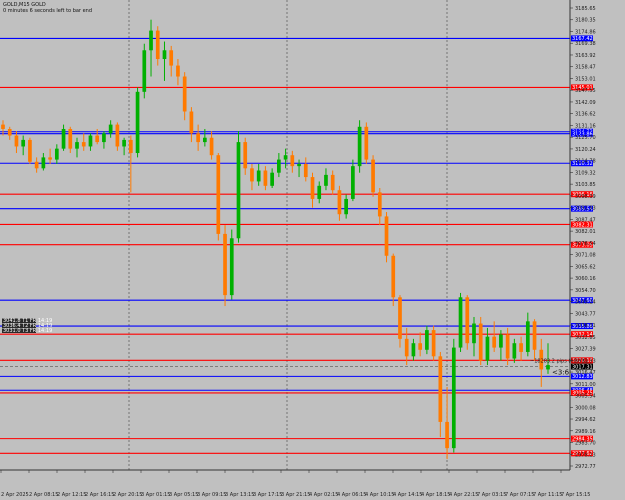 The width and height of the screenshot is (625, 500). What do you see at coordinates (585, 150) in the screenshot?
I see `y-tick-label: 3120.24` at bounding box center [585, 150].